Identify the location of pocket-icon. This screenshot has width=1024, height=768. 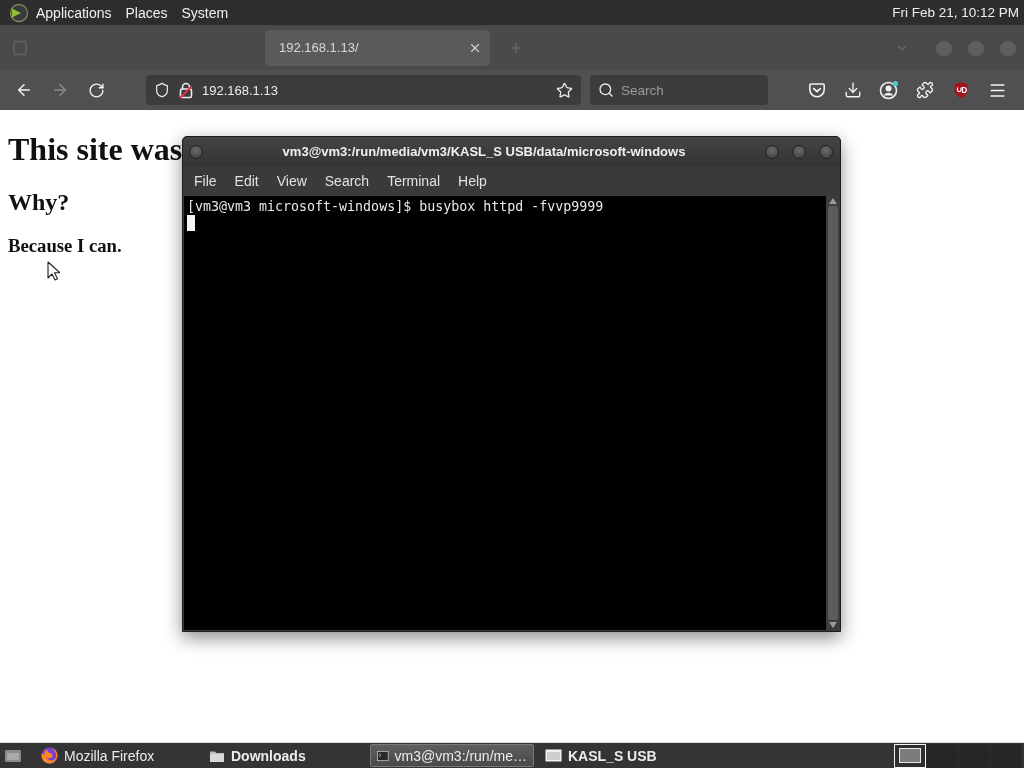
(817, 90).